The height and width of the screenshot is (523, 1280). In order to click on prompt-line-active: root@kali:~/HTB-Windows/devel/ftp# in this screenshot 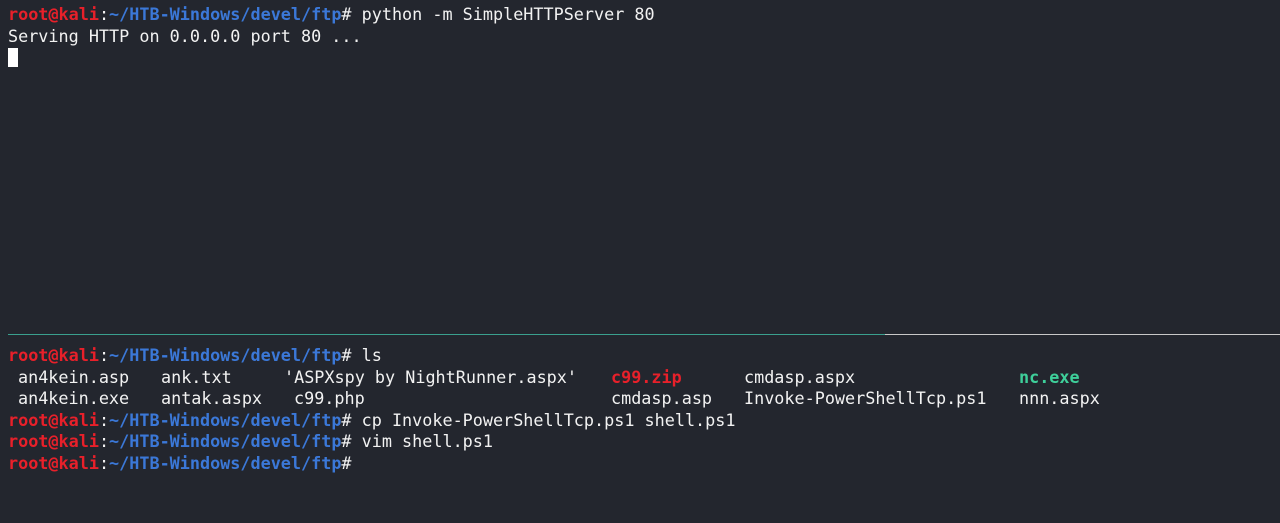, I will do `click(180, 463)`.